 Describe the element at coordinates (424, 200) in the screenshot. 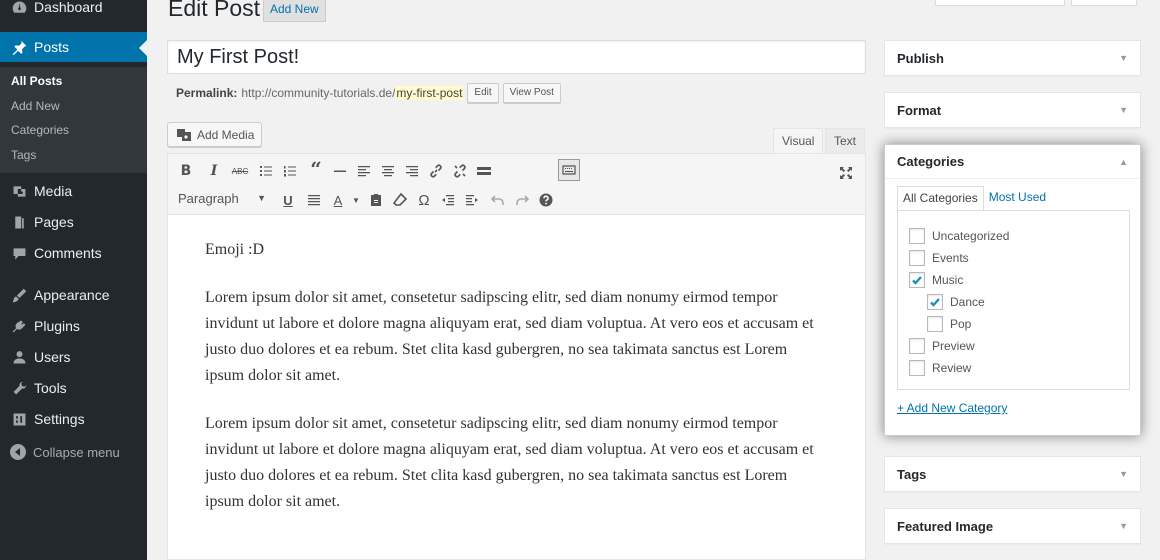

I see `special-character-icon: Ω` at that location.